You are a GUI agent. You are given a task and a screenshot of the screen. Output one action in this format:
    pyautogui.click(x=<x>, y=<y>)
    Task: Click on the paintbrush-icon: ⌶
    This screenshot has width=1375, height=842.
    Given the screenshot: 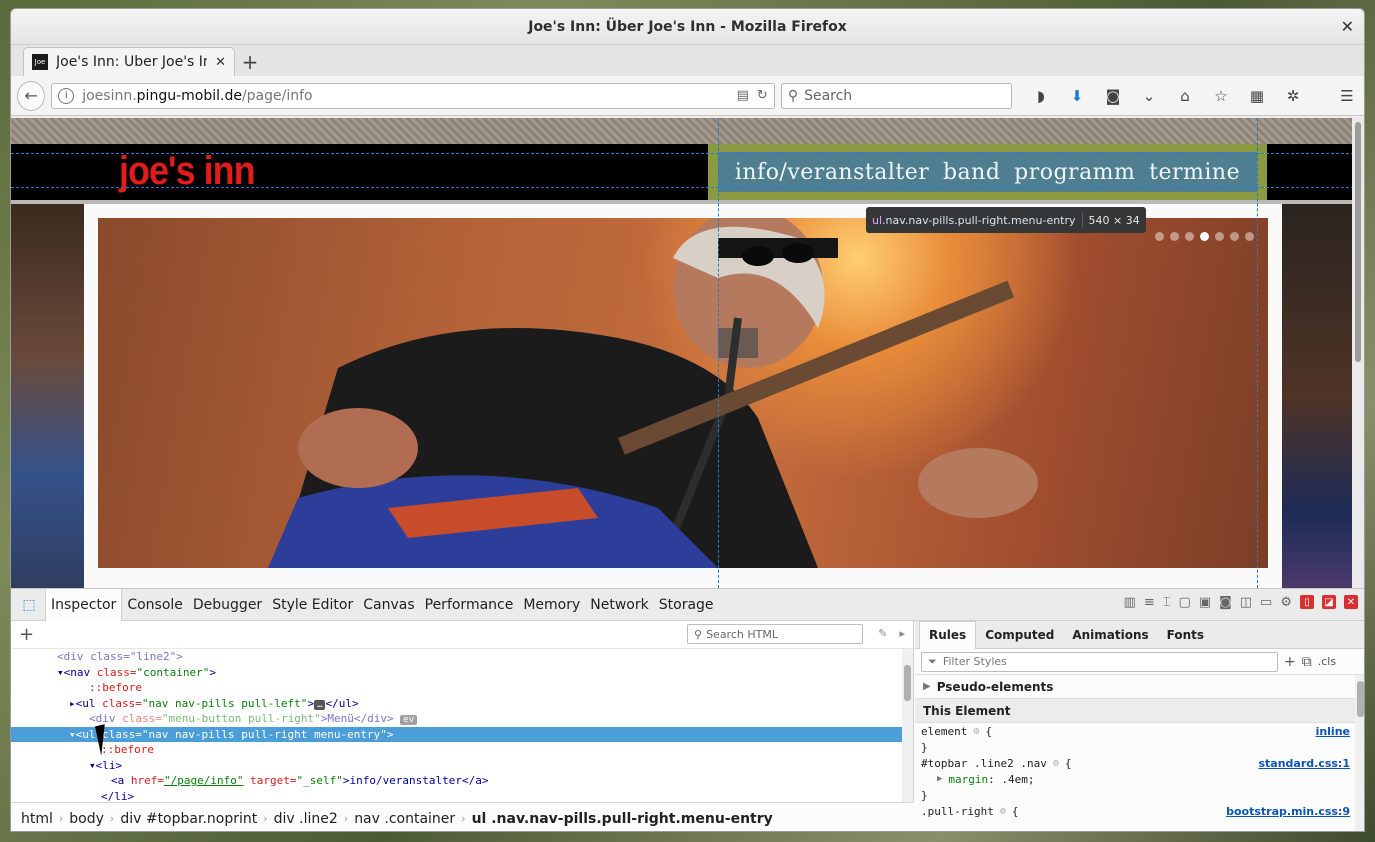 What is the action you would take?
    pyautogui.click(x=1167, y=602)
    